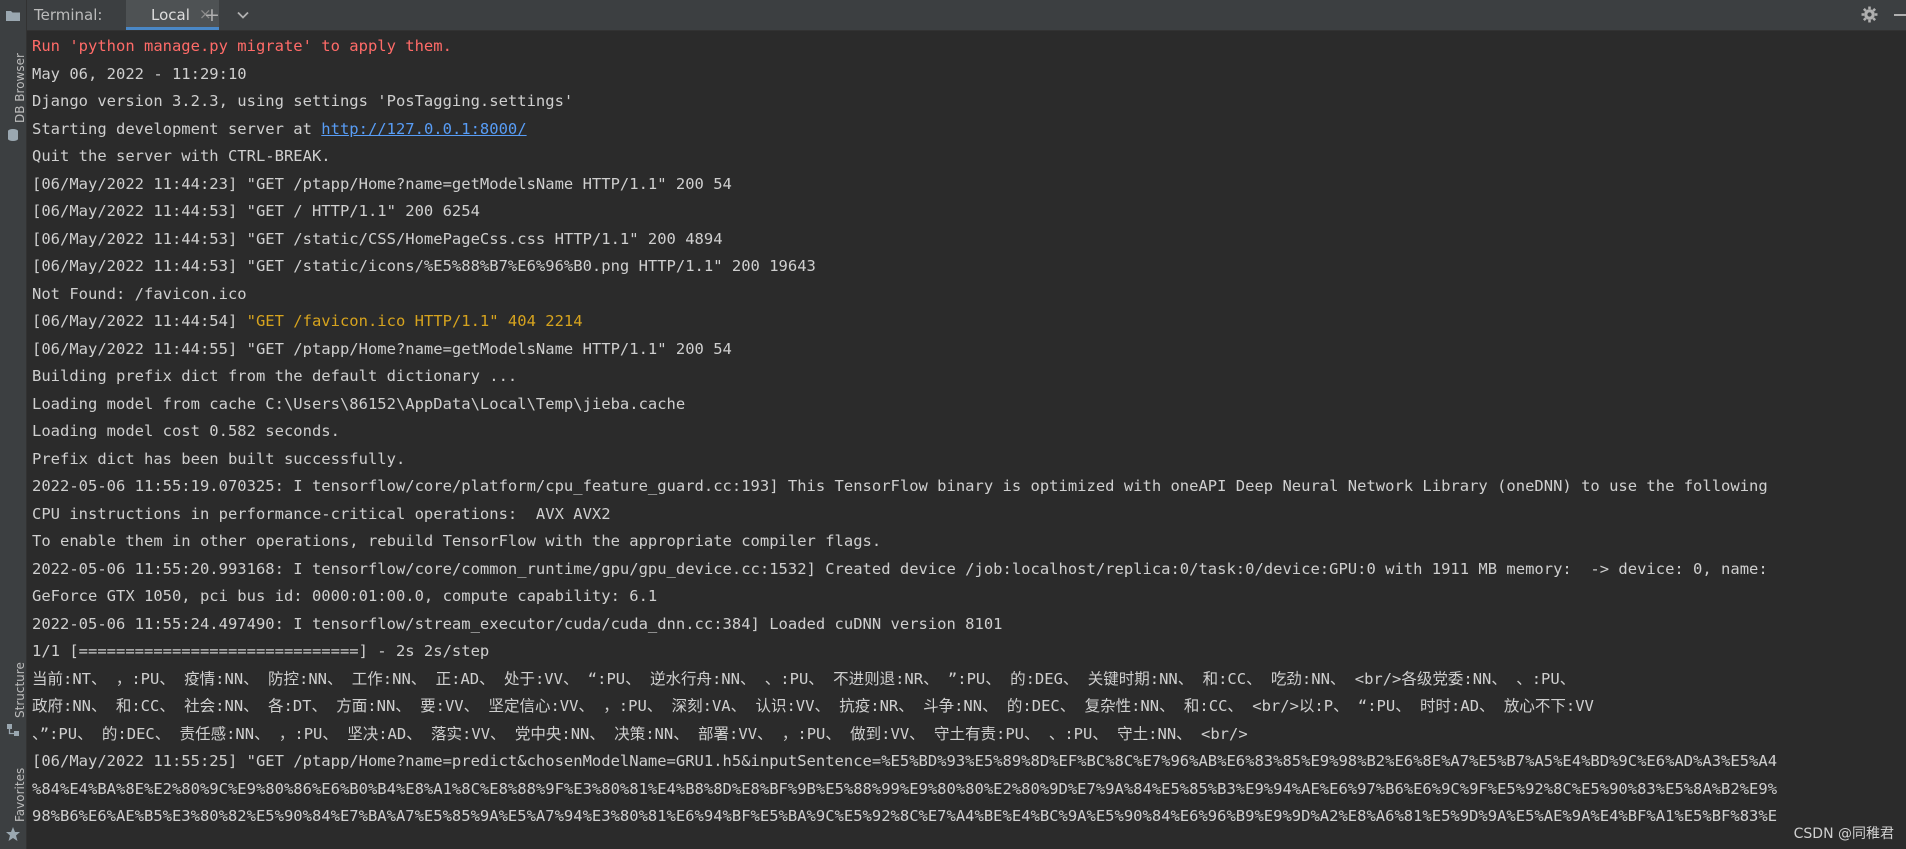  Describe the element at coordinates (186, 431) in the screenshot. I see `terminal-line-text: Loading model cost 0.582 seconds.` at that location.